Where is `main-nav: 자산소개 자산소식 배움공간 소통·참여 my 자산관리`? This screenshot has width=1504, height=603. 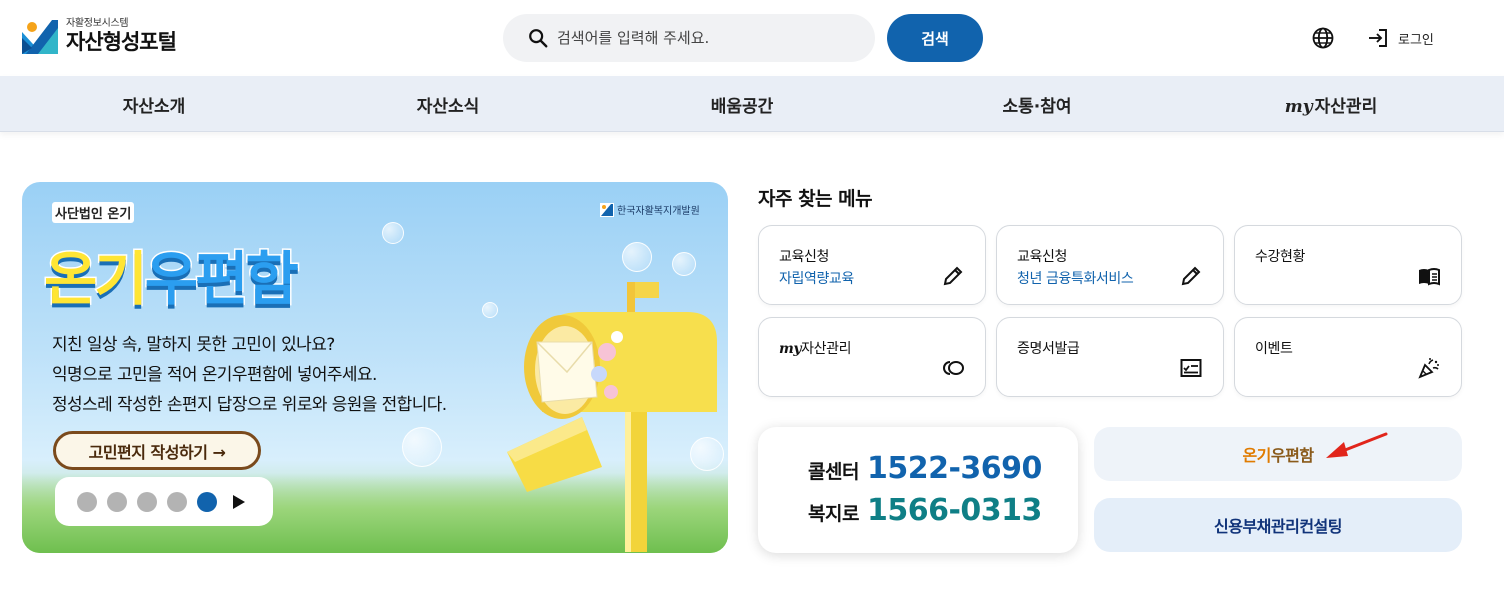
main-nav: 자산소개 자산소식 배움공간 소통·참여 my 자산관리 is located at coordinates (752, 104).